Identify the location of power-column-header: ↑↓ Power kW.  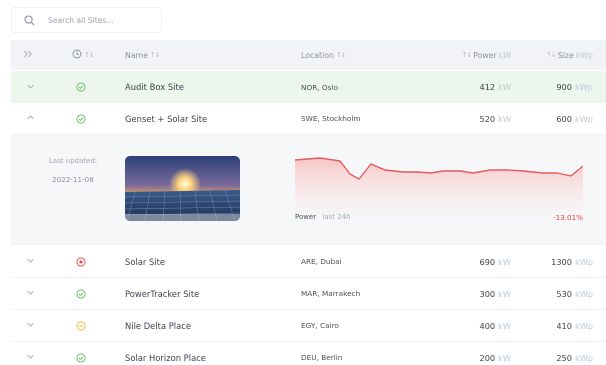
(486, 55).